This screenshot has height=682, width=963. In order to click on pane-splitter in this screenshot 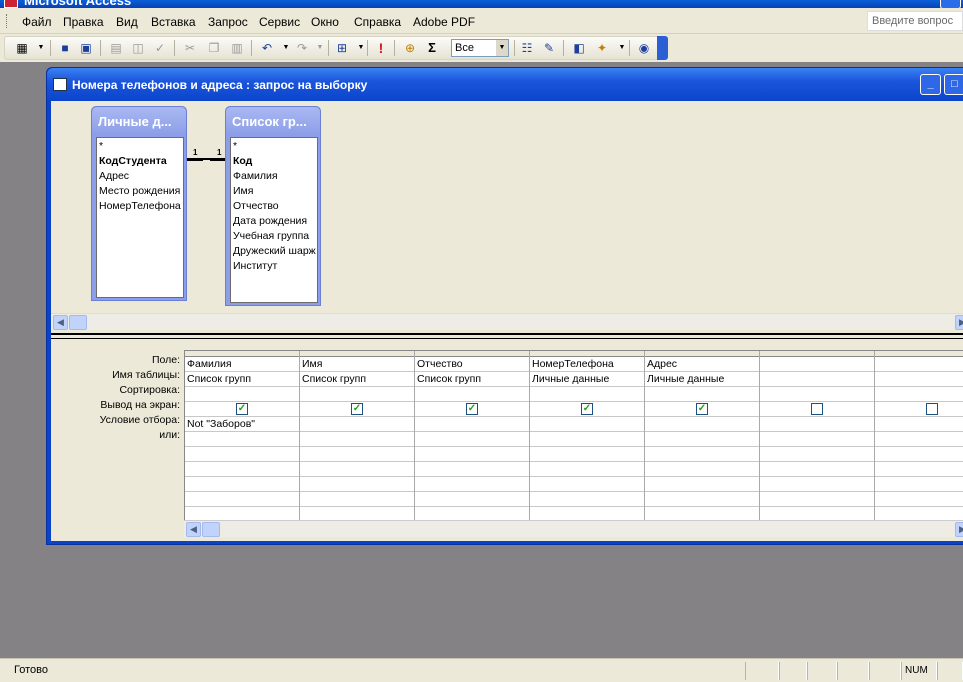, I will do `click(507, 336)`.